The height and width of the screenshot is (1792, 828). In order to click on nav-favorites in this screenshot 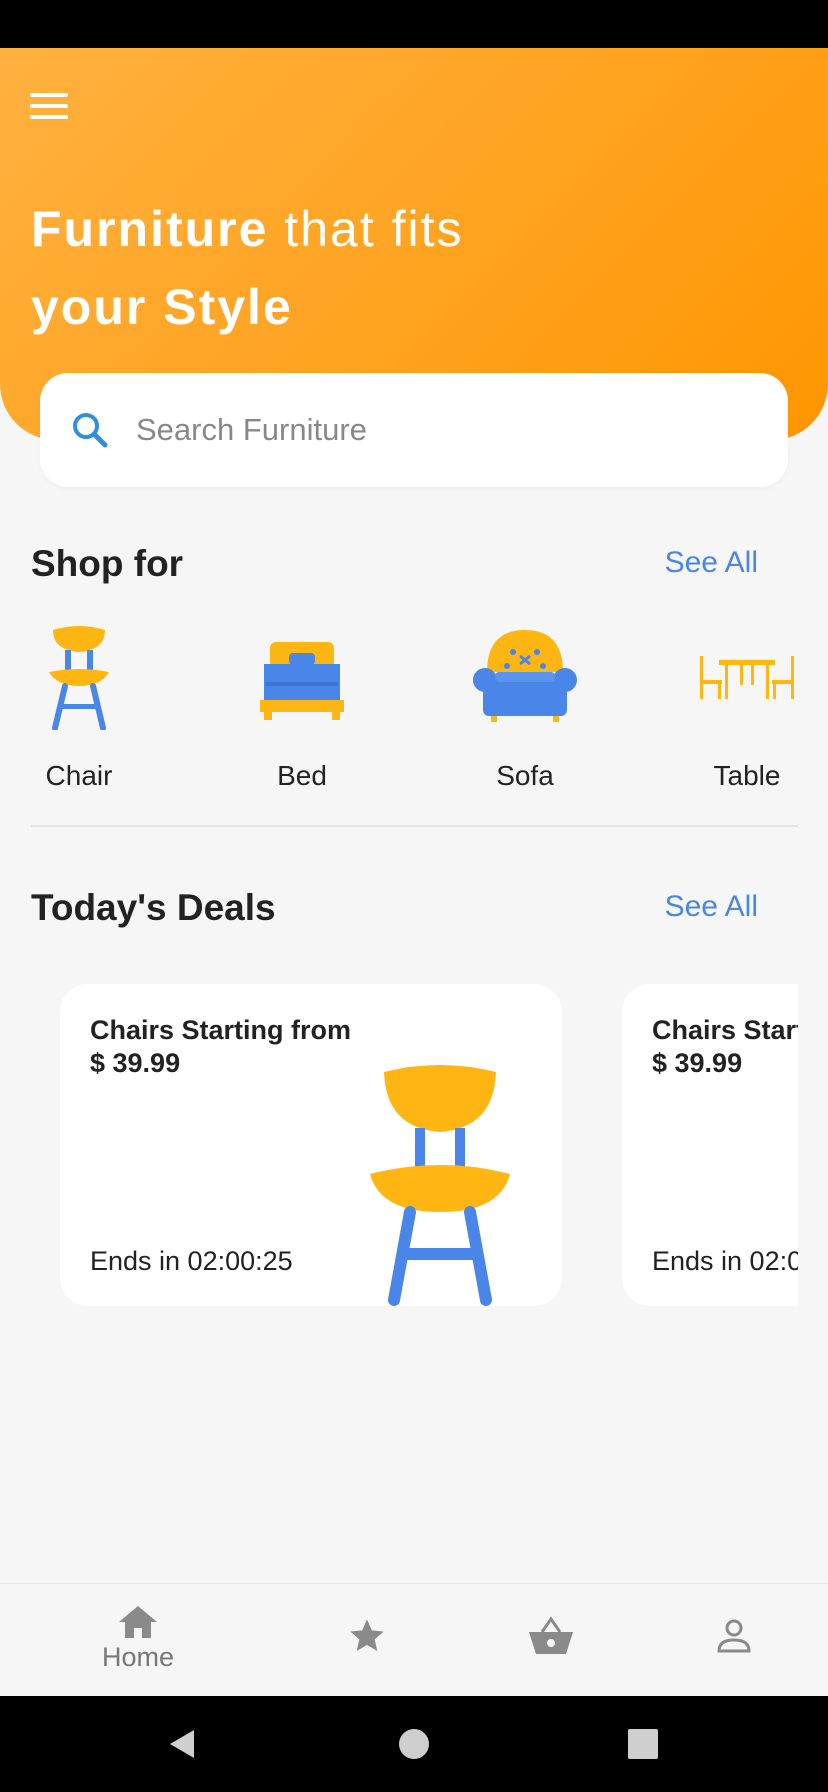, I will do `click(367, 1640)`.